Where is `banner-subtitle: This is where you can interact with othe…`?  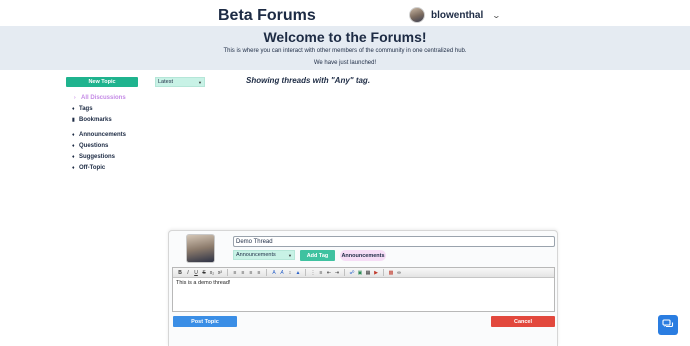
banner-subtitle: This is where you can interact with othe… is located at coordinates (345, 51).